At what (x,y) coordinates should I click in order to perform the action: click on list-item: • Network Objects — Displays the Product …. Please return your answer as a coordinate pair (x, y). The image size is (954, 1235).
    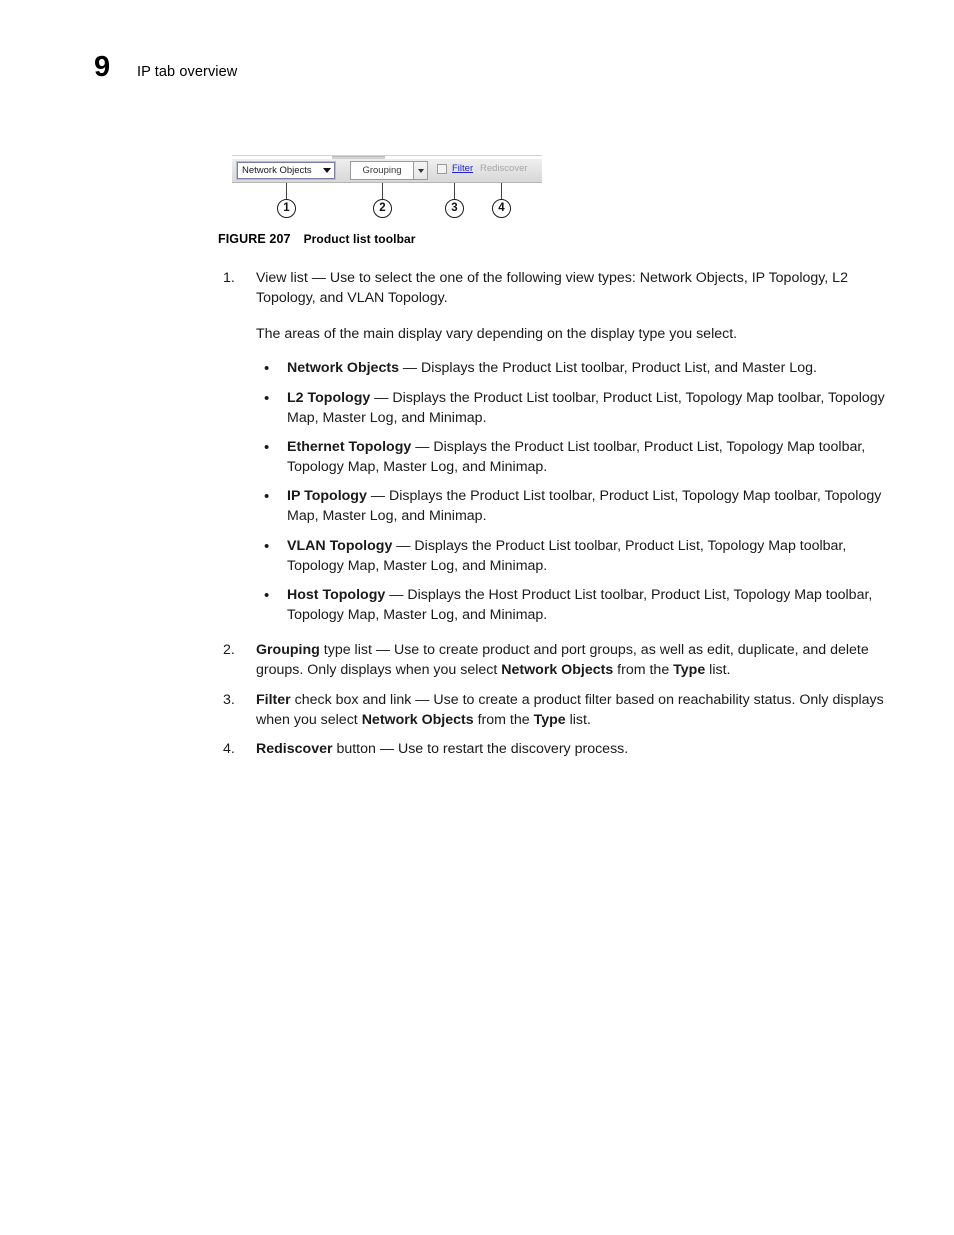
    Looking at the image, I should click on (571, 368).